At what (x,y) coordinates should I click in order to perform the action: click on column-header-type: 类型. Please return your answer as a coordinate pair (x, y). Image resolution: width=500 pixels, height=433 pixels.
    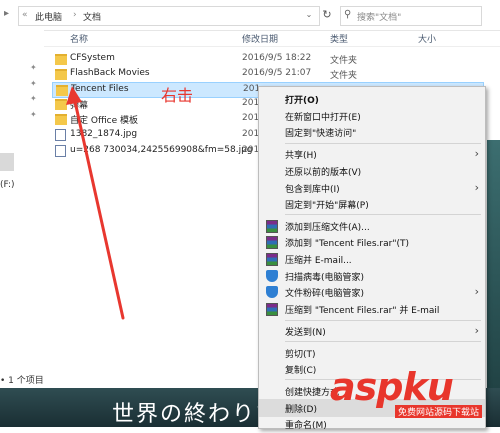
    Looking at the image, I should click on (339, 38).